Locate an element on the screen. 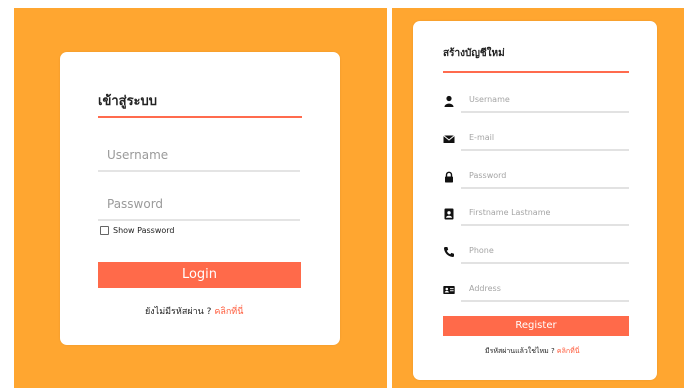  register-fullname-field: Firstname Lastname is located at coordinates (536, 215).